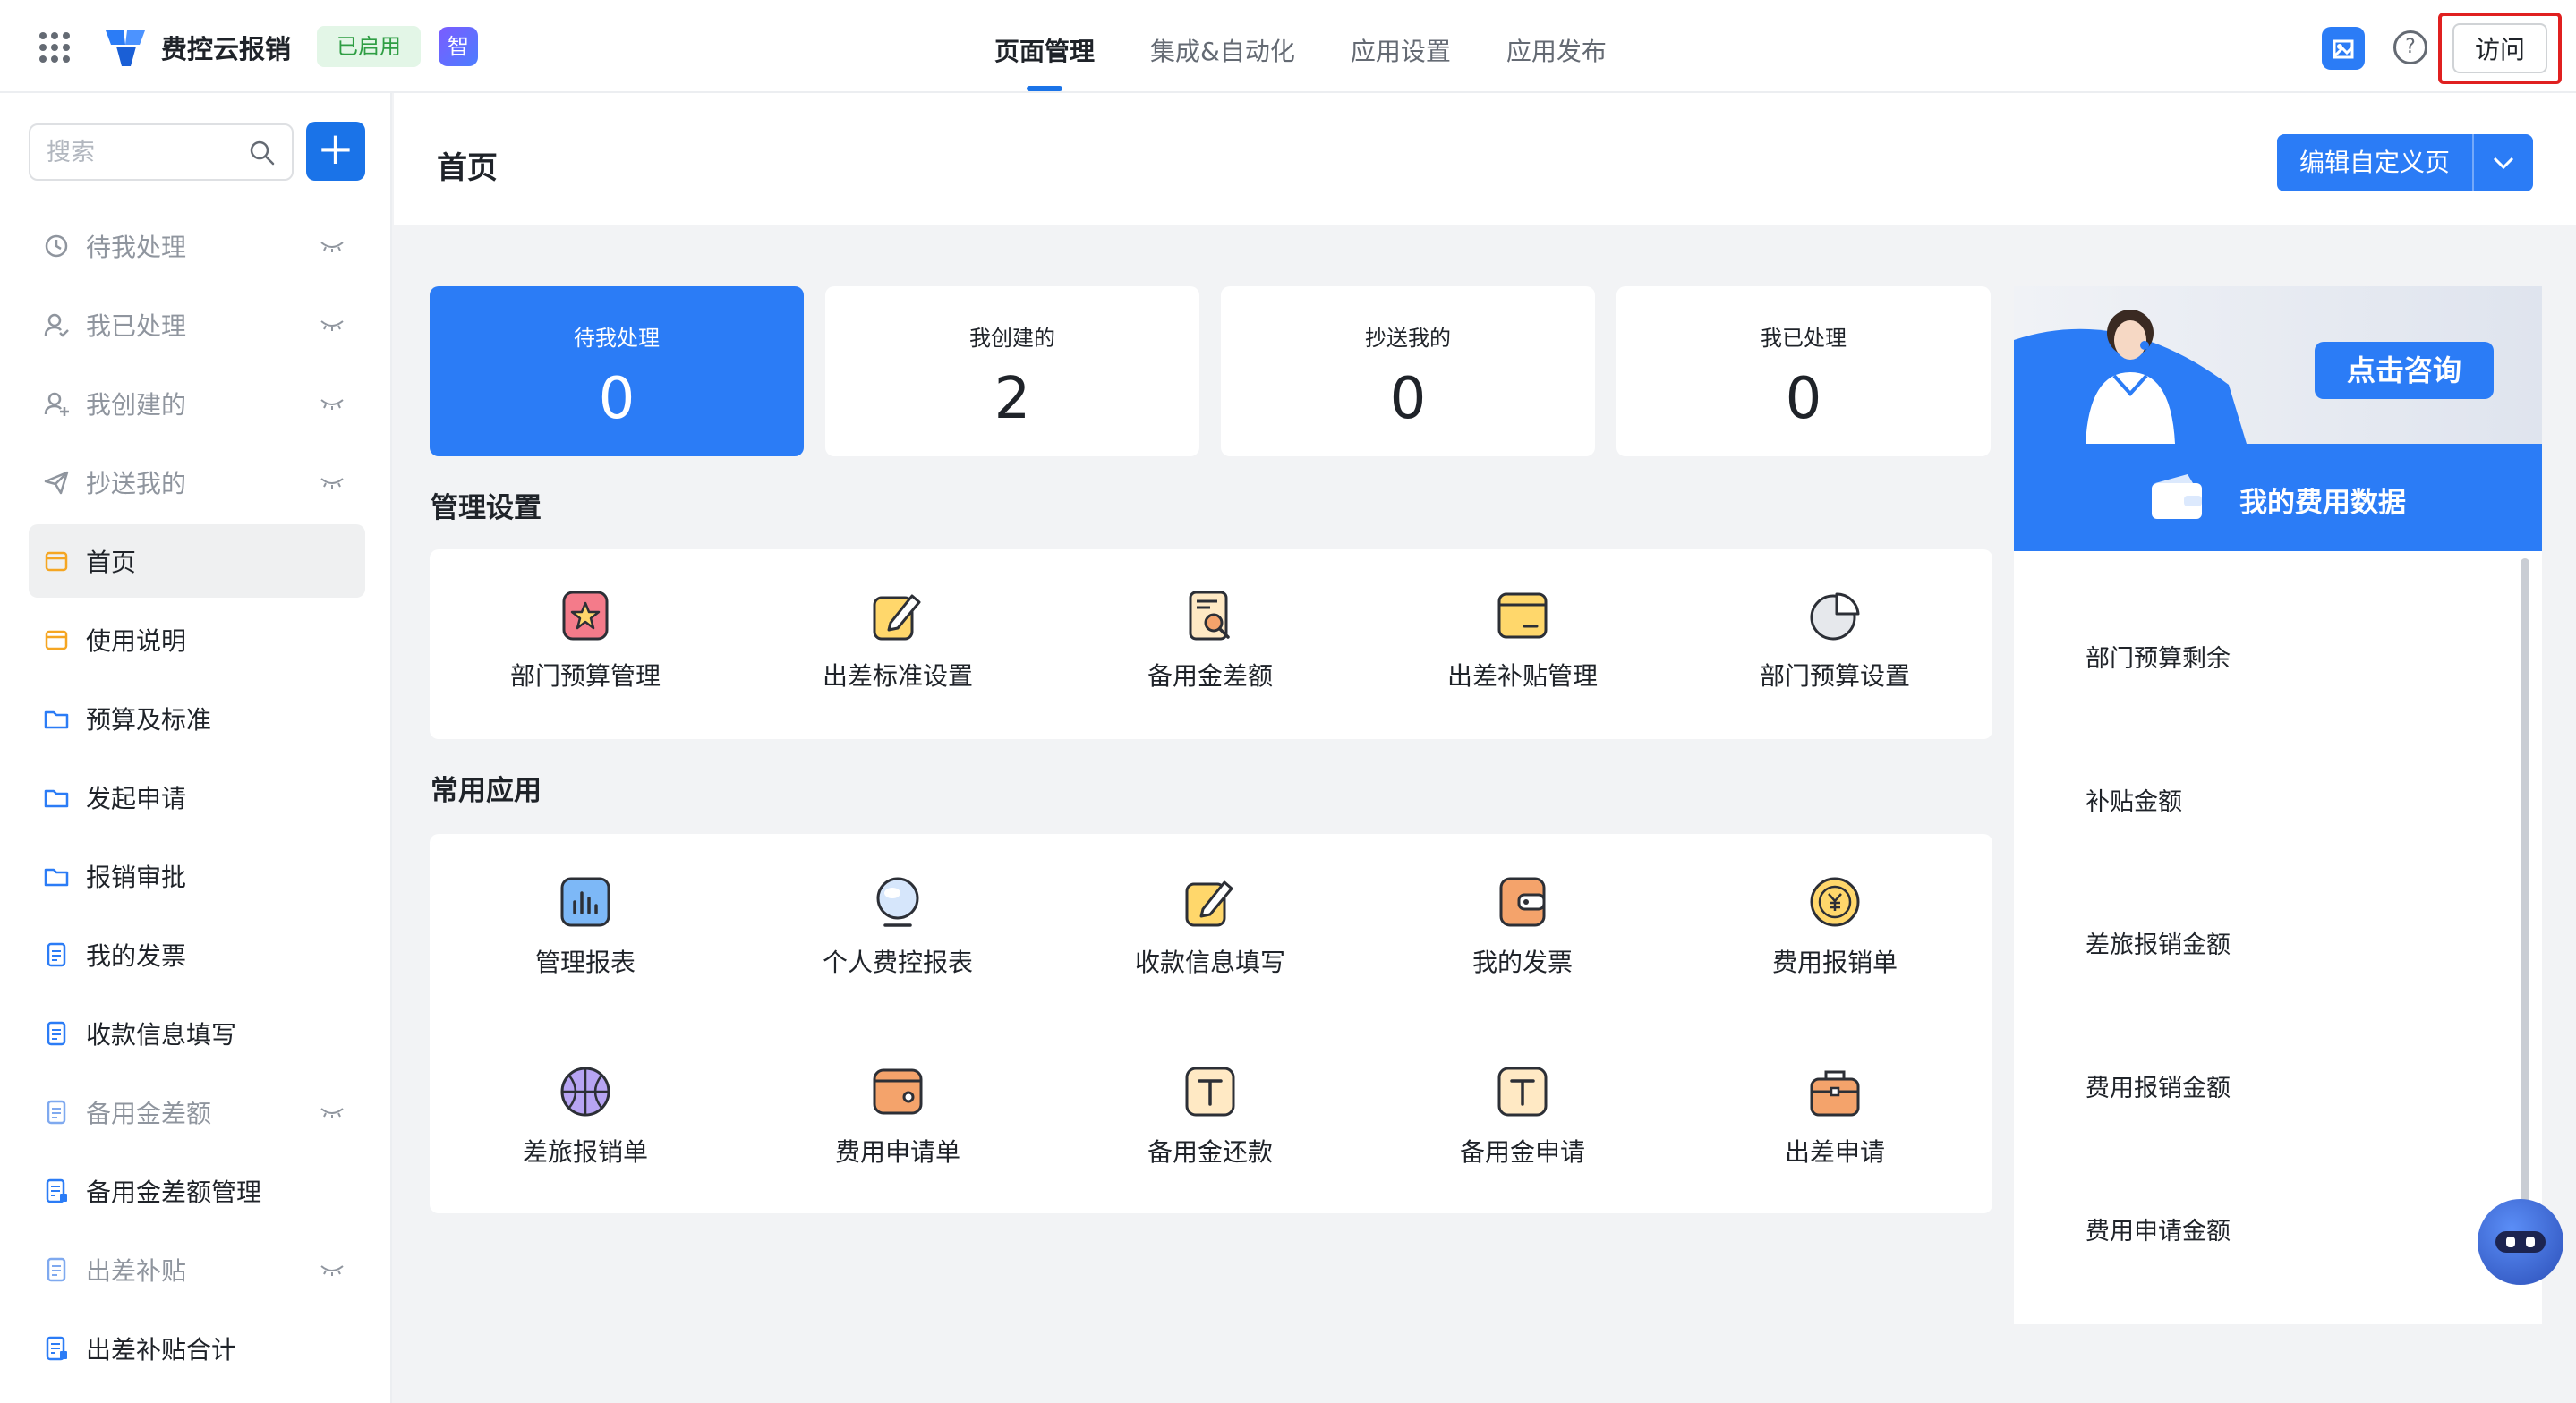 The width and height of the screenshot is (2576, 1403). Describe the element at coordinates (2158, 942) in the screenshot. I see `expense-item-travel-amount: 差旅报销金额` at that location.